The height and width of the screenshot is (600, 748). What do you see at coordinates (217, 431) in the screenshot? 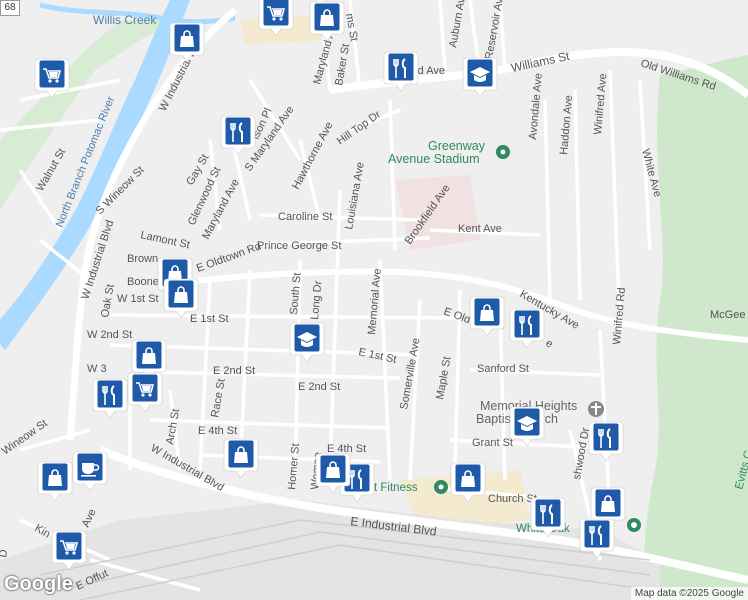
I see `street-e-4th-st: E 4th St` at bounding box center [217, 431].